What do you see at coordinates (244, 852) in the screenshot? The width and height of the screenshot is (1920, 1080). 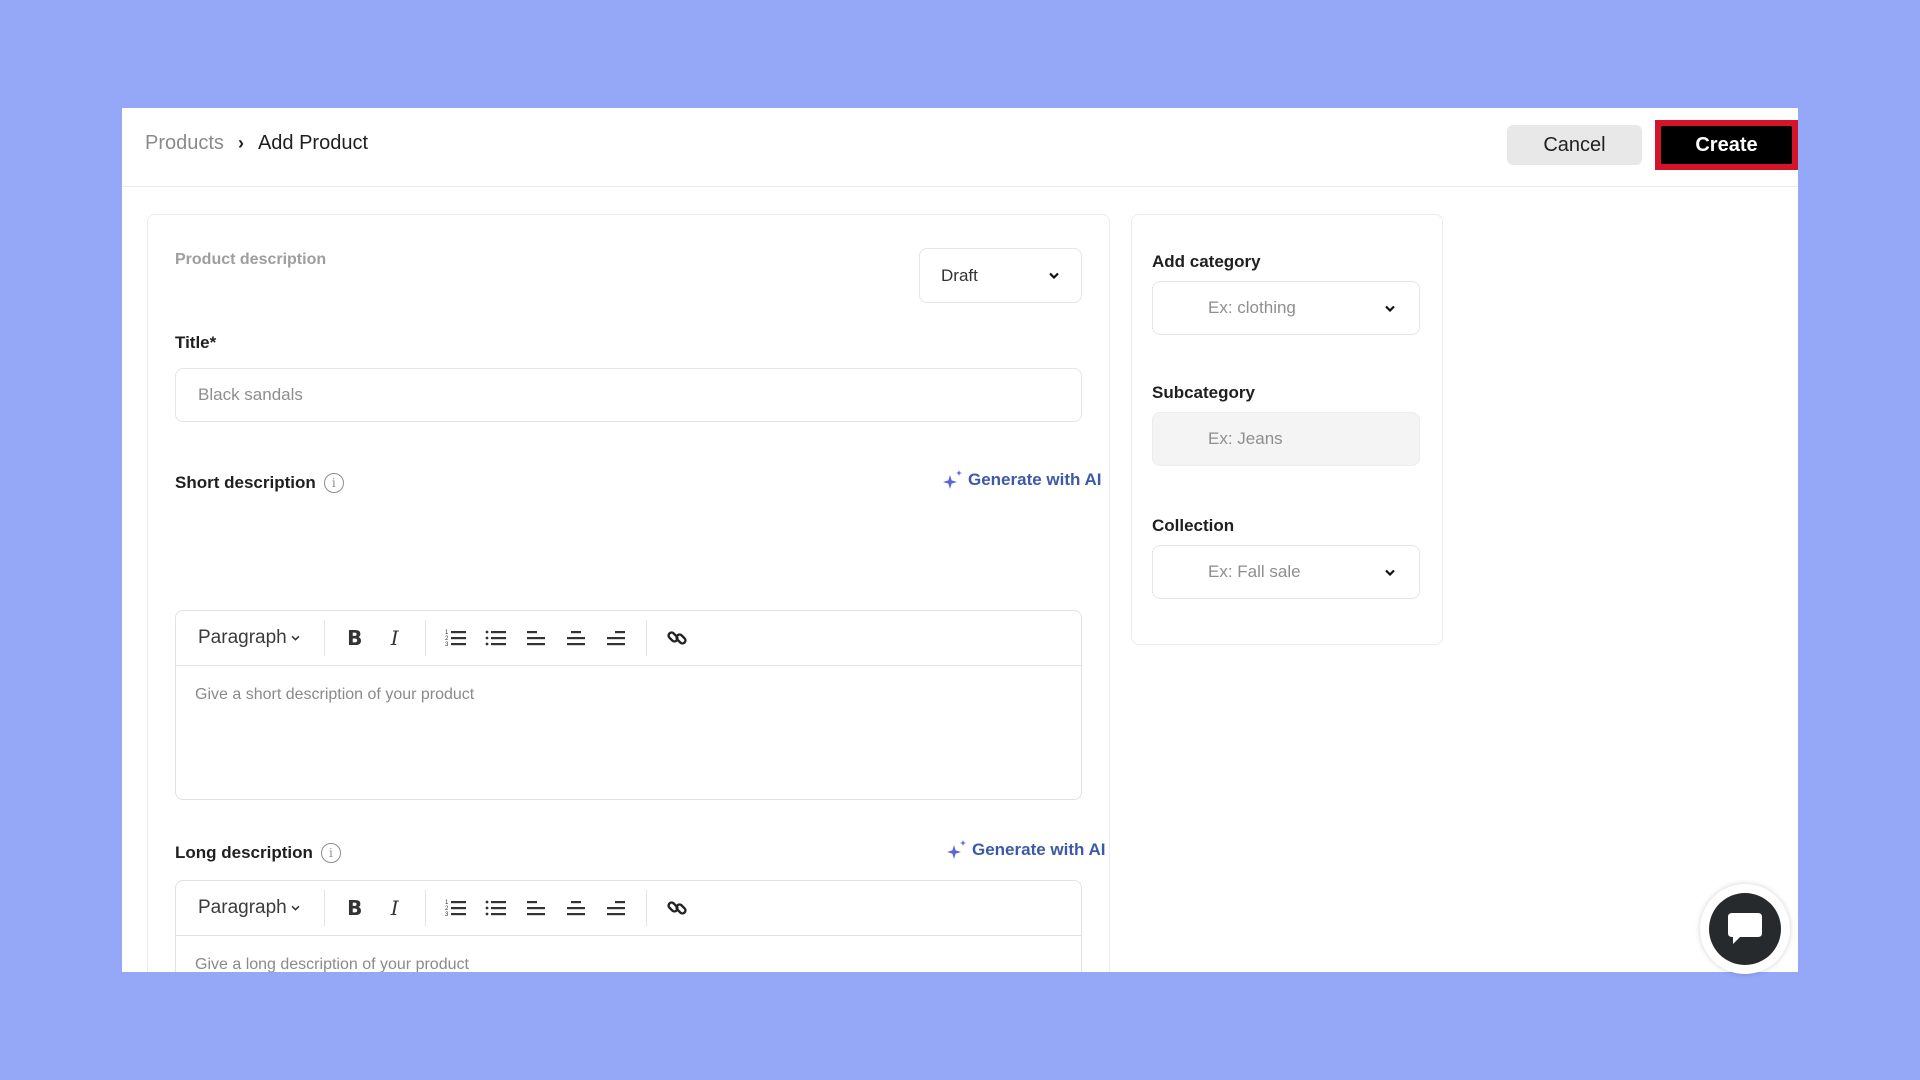 I see `long-description-label: Long description` at bounding box center [244, 852].